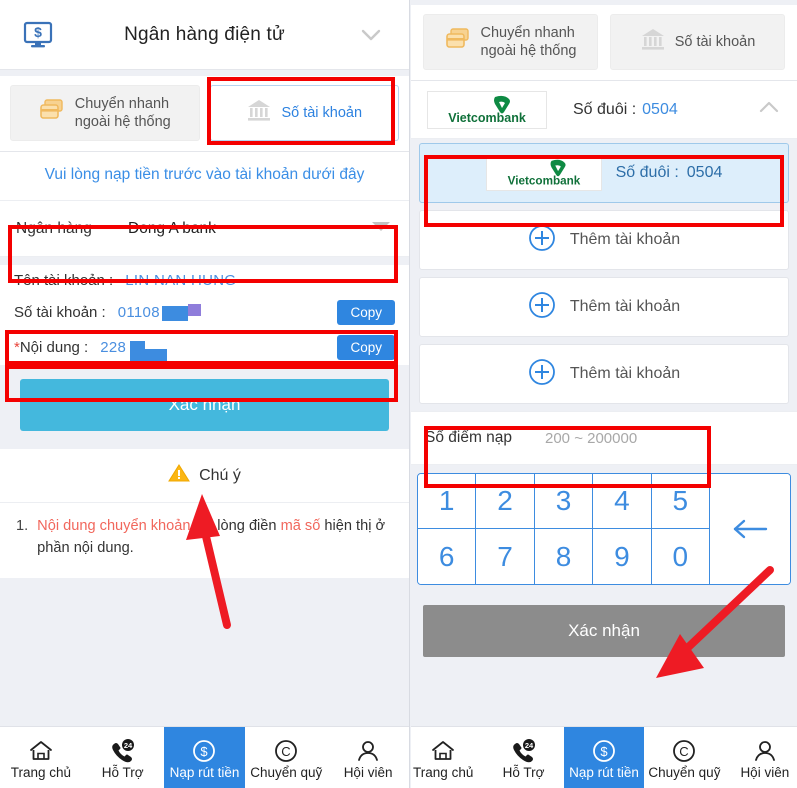  I want to click on amount-input-row: Số điểm nạp 200 ~ 200000, so click(604, 438).